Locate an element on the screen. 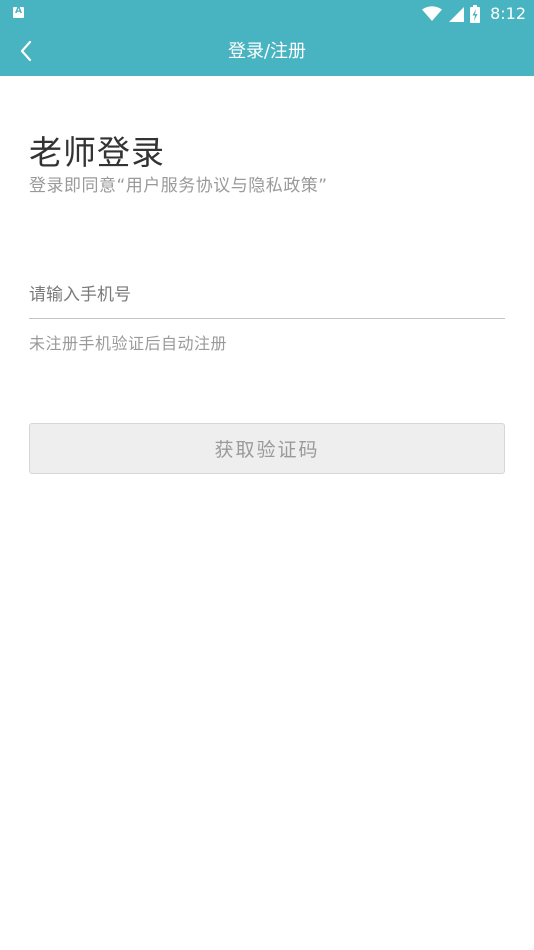  status-bar: A 8:12 is located at coordinates (267, 13).